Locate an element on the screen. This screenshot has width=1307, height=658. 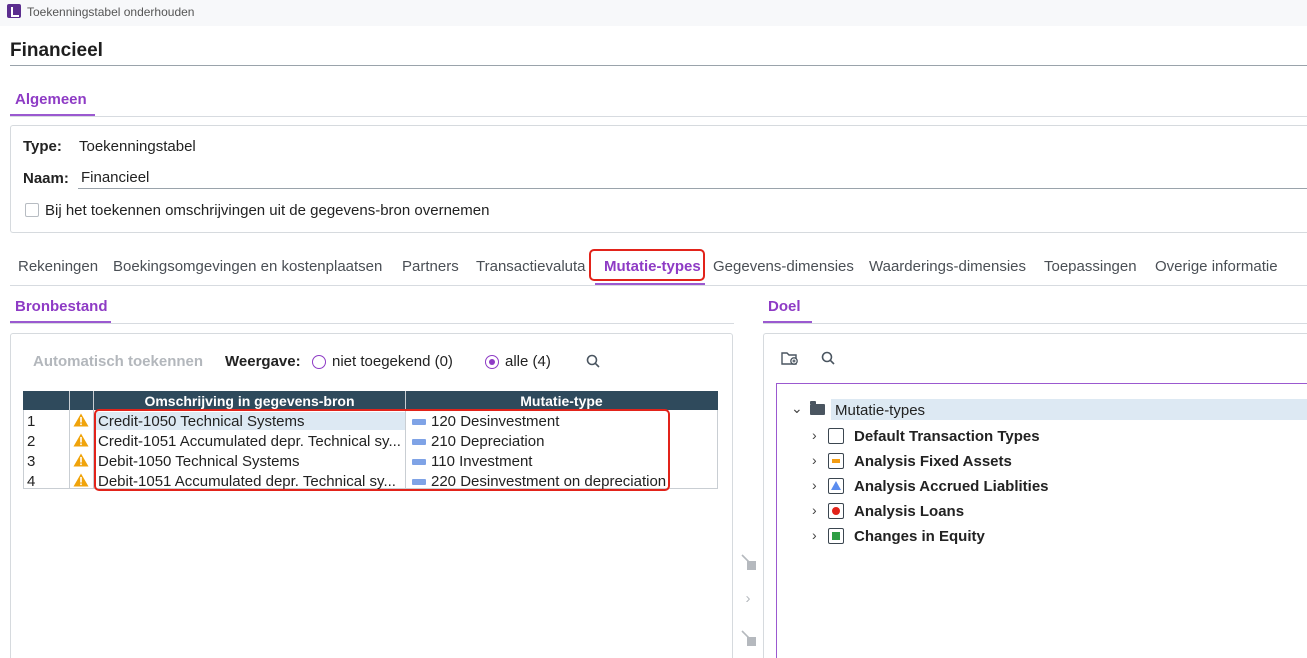
weergave-label: Weergave: is located at coordinates (263, 361).